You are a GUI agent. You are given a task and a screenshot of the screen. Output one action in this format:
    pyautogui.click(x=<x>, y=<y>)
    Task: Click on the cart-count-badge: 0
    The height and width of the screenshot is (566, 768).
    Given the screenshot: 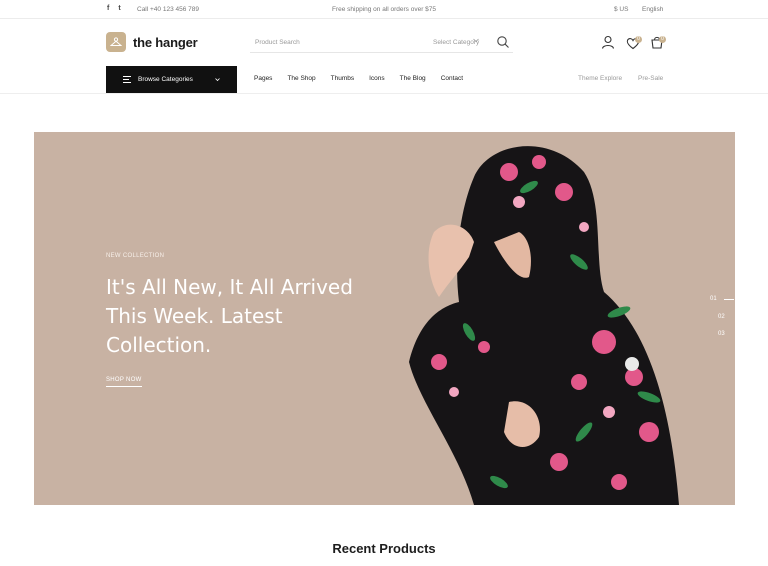 What is the action you would take?
    pyautogui.click(x=662, y=39)
    